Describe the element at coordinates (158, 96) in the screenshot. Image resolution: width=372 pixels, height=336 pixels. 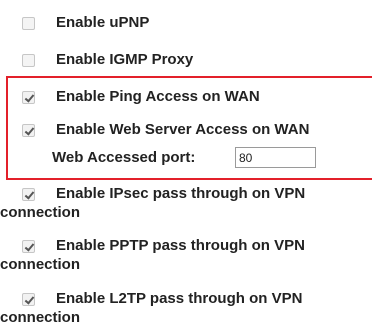
I see `option-ping-access-wan-label: Enable Ping Access on WAN` at that location.